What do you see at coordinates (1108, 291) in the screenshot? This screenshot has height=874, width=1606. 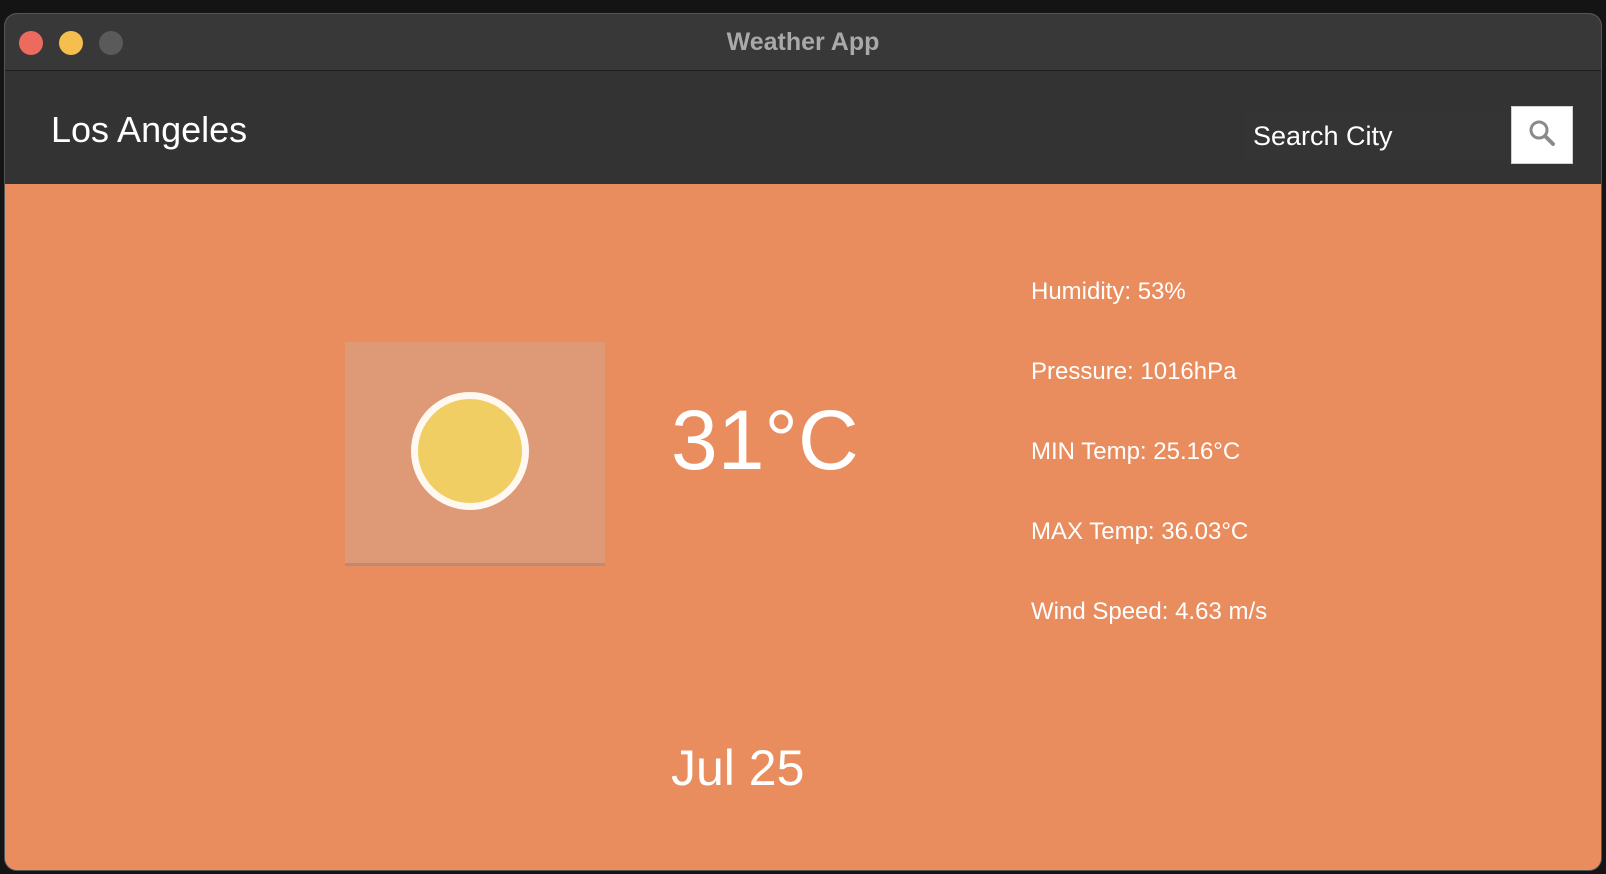 I see `humidity-label: Humidity: 53%` at bounding box center [1108, 291].